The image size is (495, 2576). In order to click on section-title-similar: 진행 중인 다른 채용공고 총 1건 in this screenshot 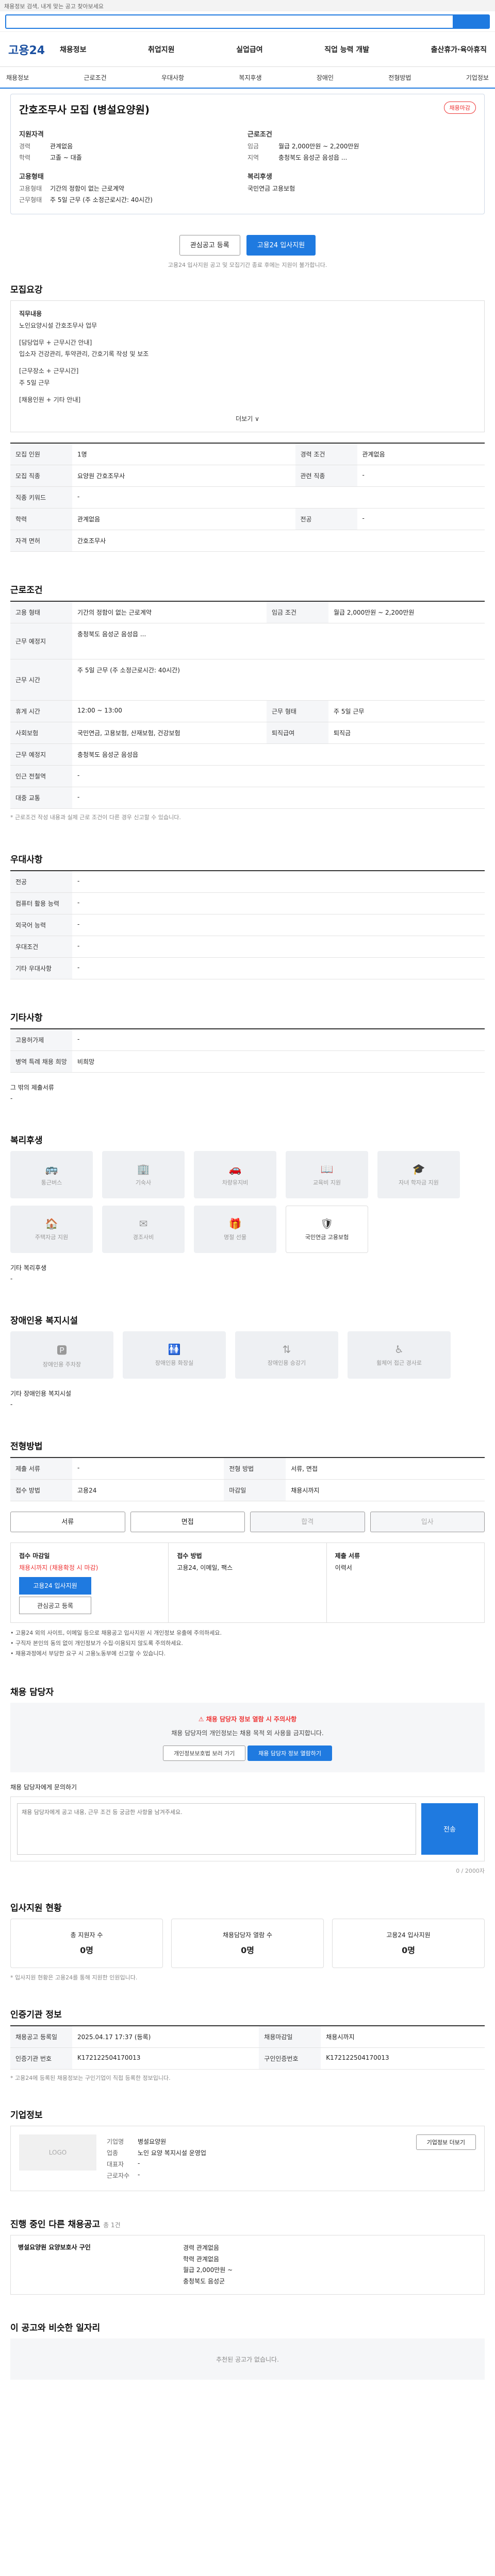, I will do `click(247, 2223)`.